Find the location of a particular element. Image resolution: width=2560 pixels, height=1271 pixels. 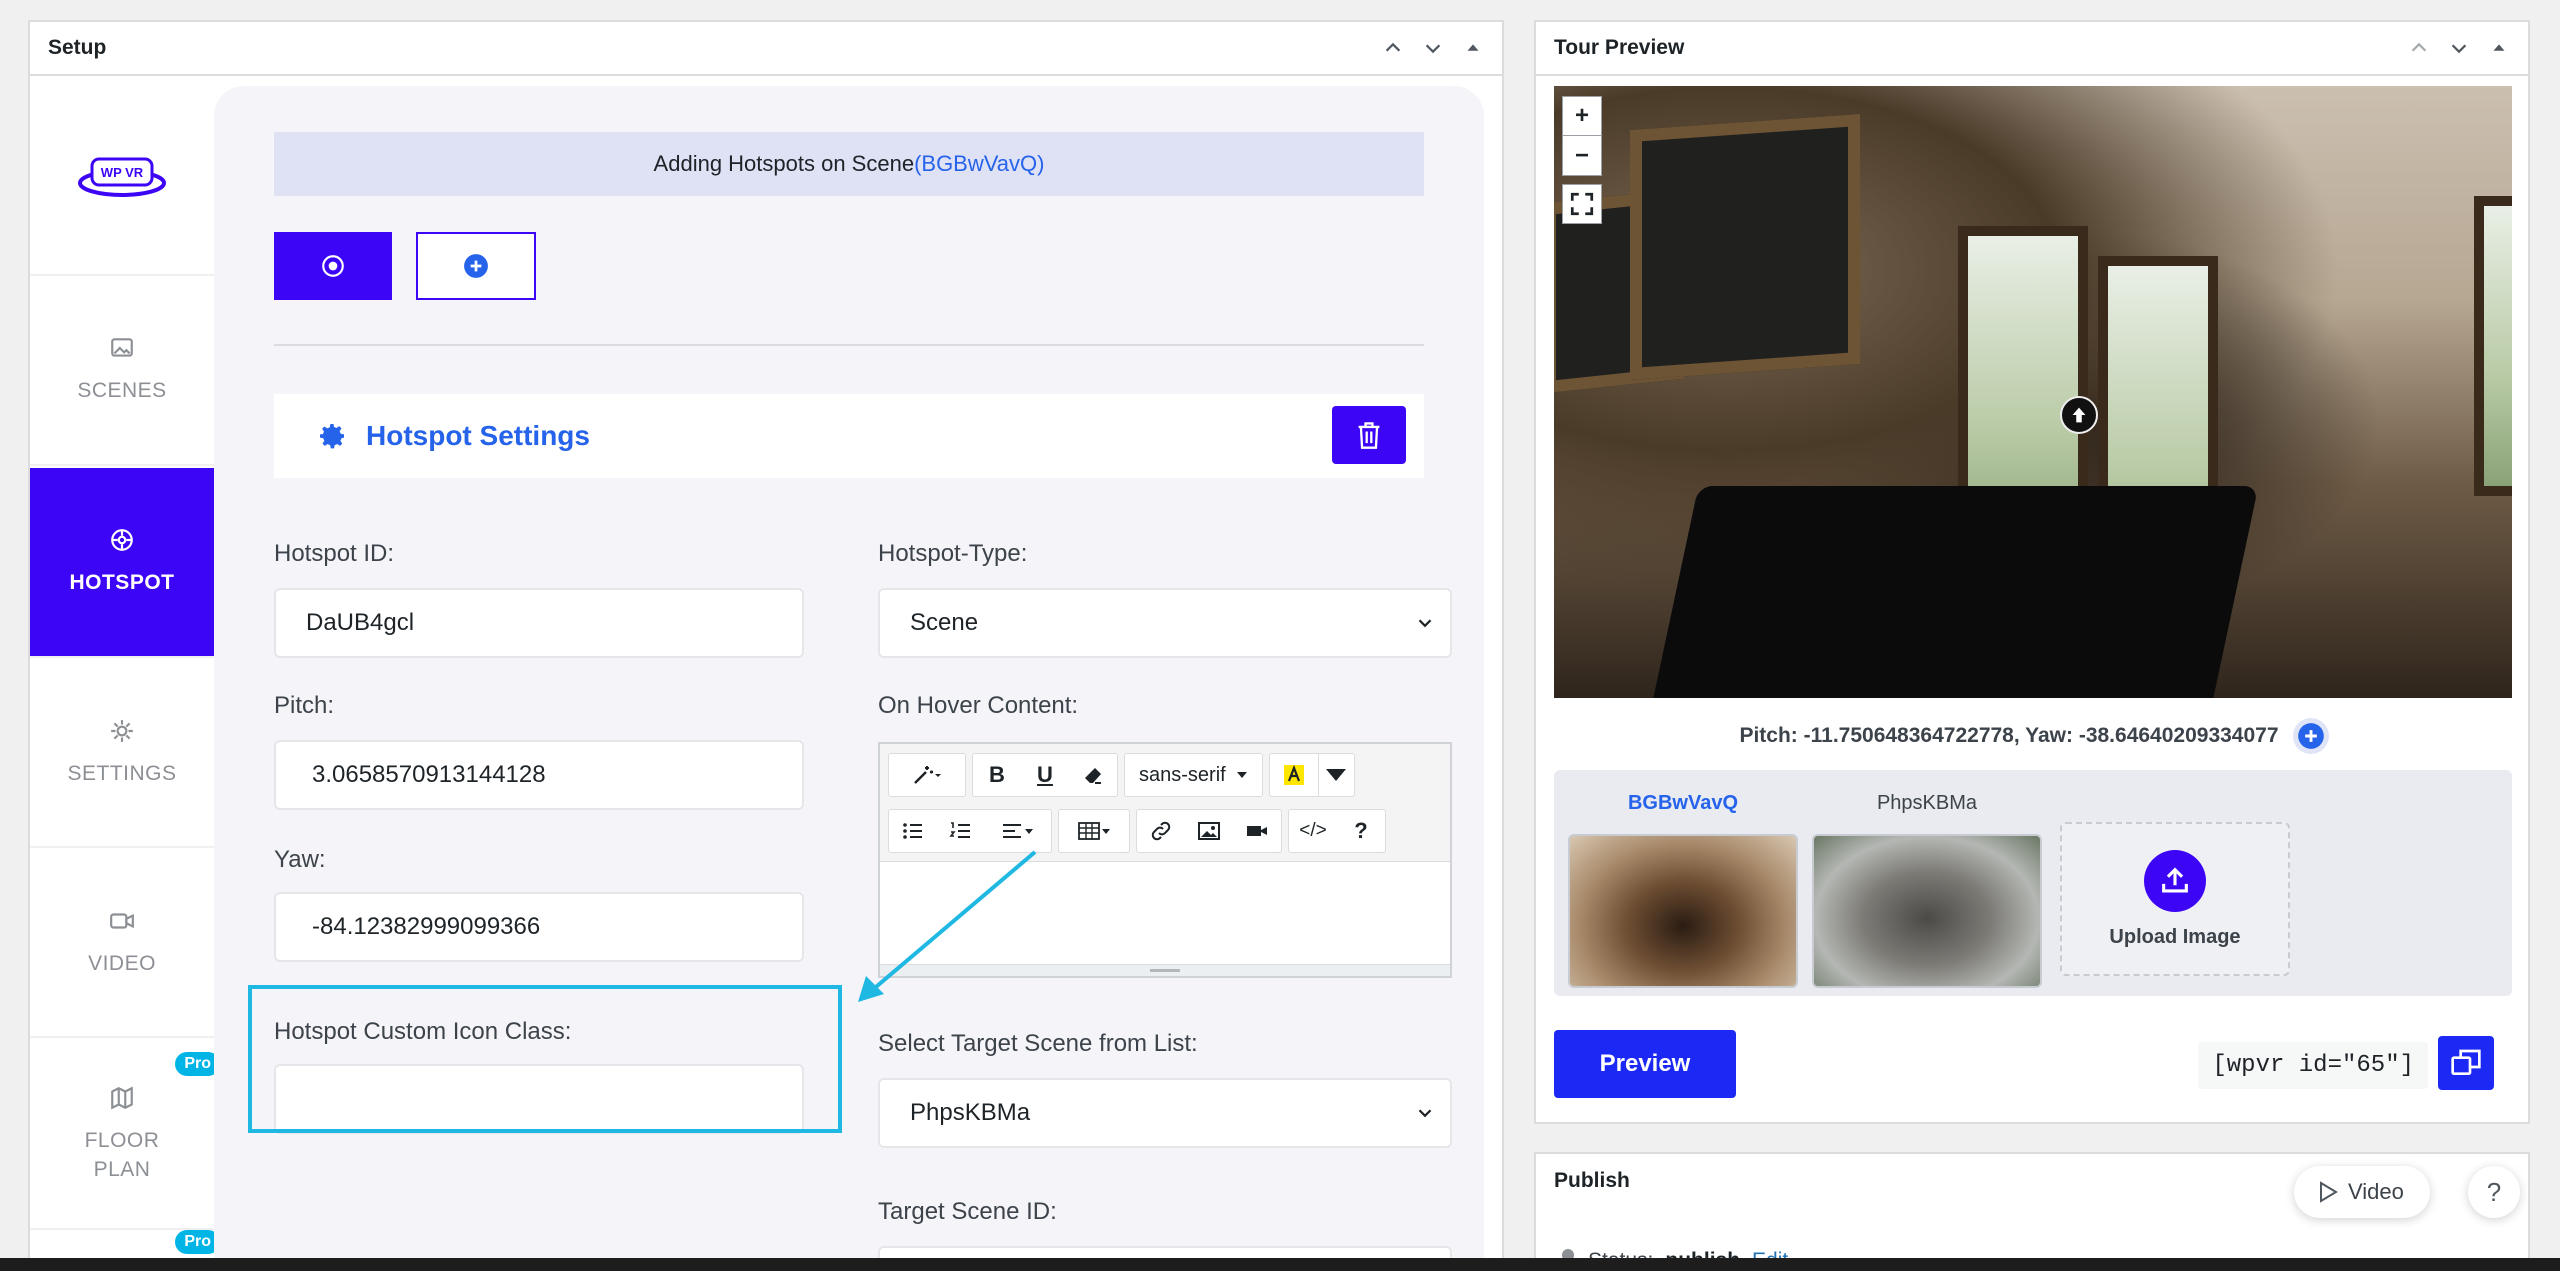

add-hotspot-button is located at coordinates (476, 266).